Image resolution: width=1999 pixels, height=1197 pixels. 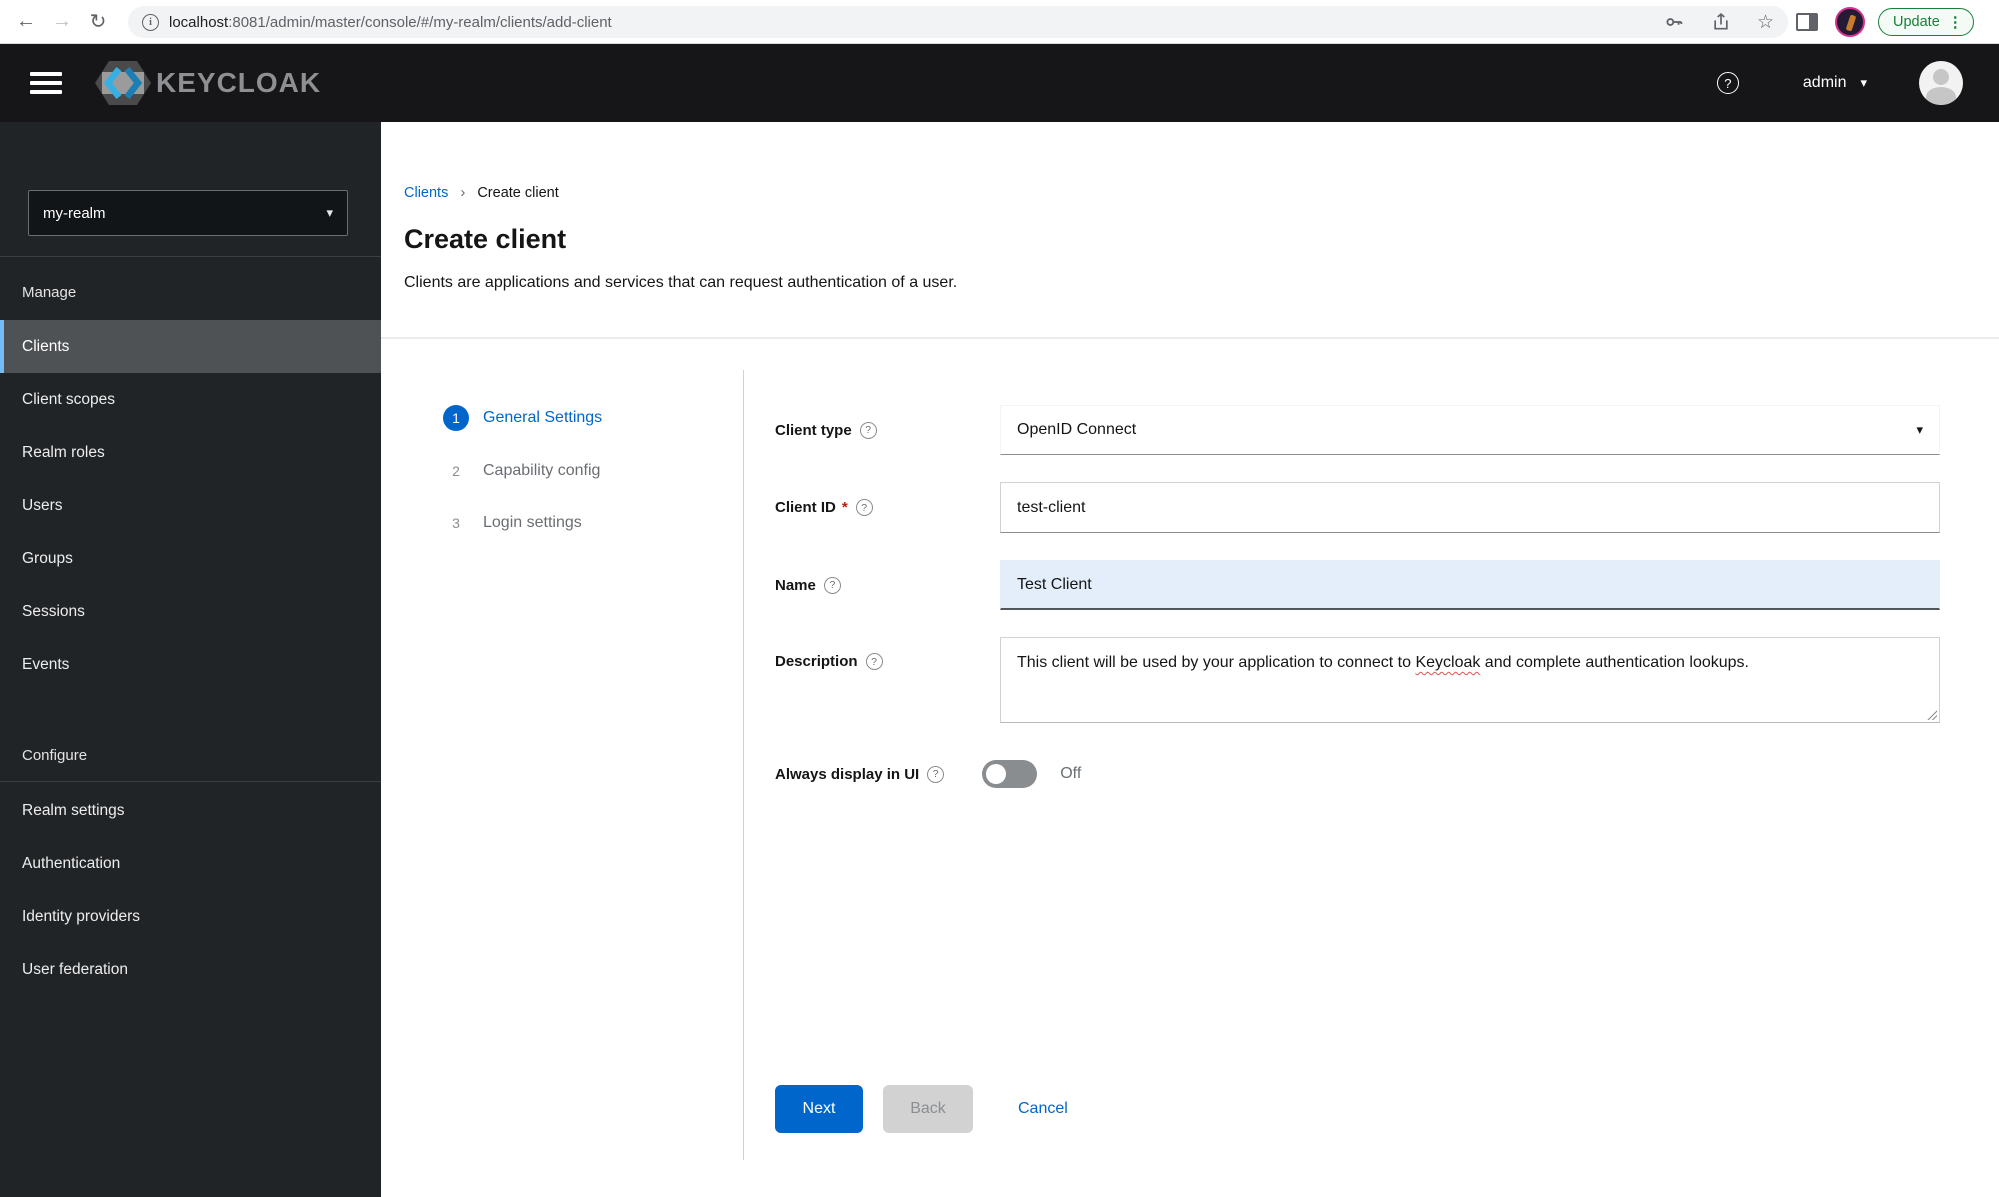 What do you see at coordinates (518, 192) in the screenshot?
I see `breadcrumb-current: Create client` at bounding box center [518, 192].